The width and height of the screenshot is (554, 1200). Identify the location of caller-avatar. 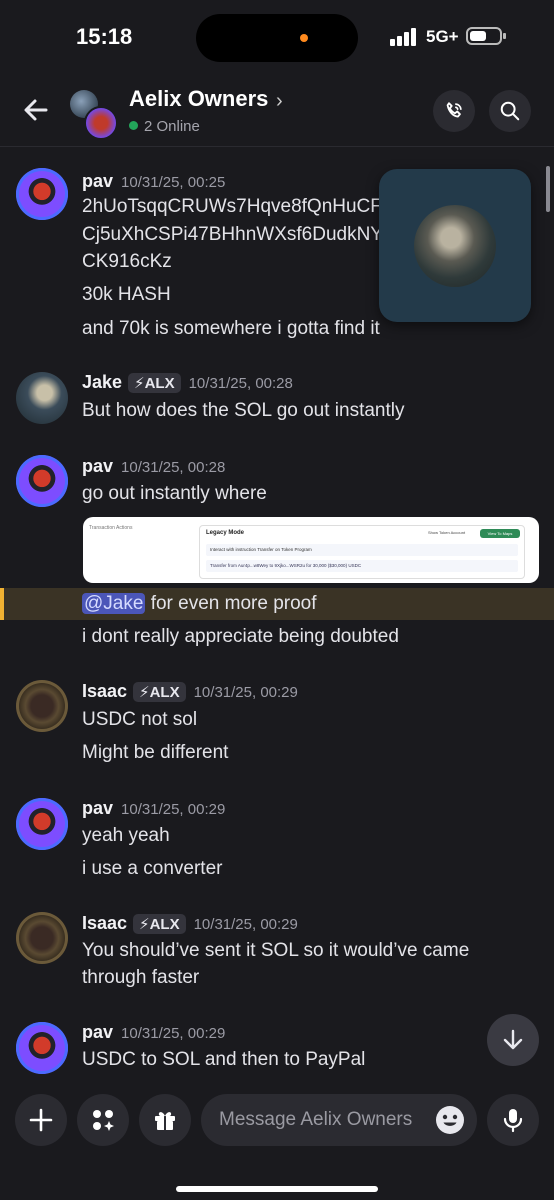
(455, 246).